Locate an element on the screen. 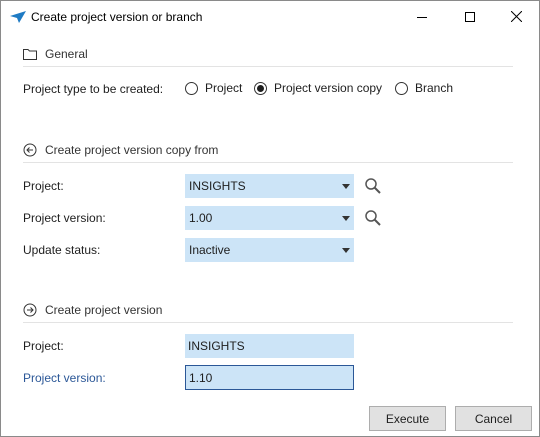 Image resolution: width=540 pixels, height=437 pixels. maximize-icon is located at coordinates (470, 16).